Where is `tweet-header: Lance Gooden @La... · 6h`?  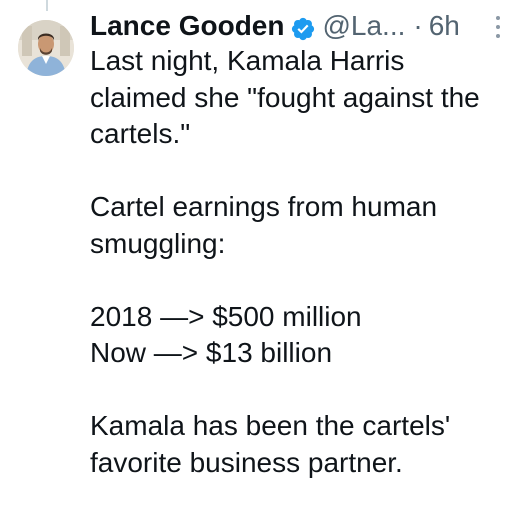
tweet-header: Lance Gooden @La... · 6h is located at coordinates (275, 26).